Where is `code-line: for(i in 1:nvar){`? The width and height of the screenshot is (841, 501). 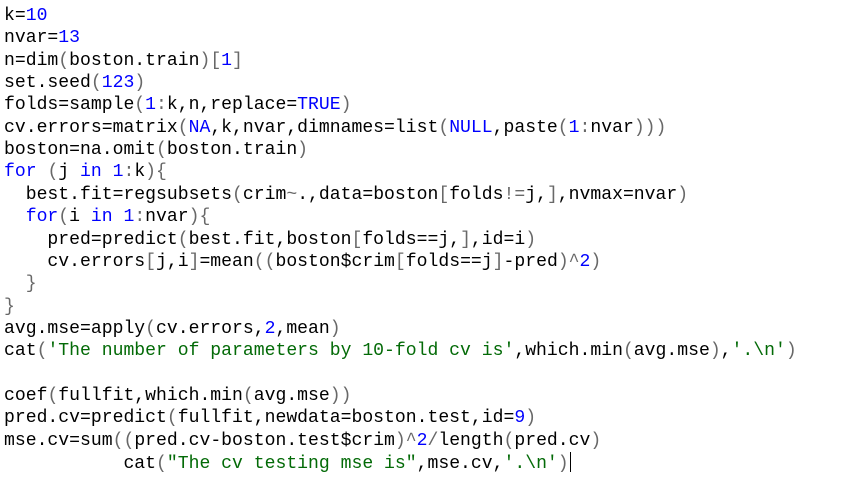
code-line: for(i in 1:nvar){ is located at coordinates (107, 217).